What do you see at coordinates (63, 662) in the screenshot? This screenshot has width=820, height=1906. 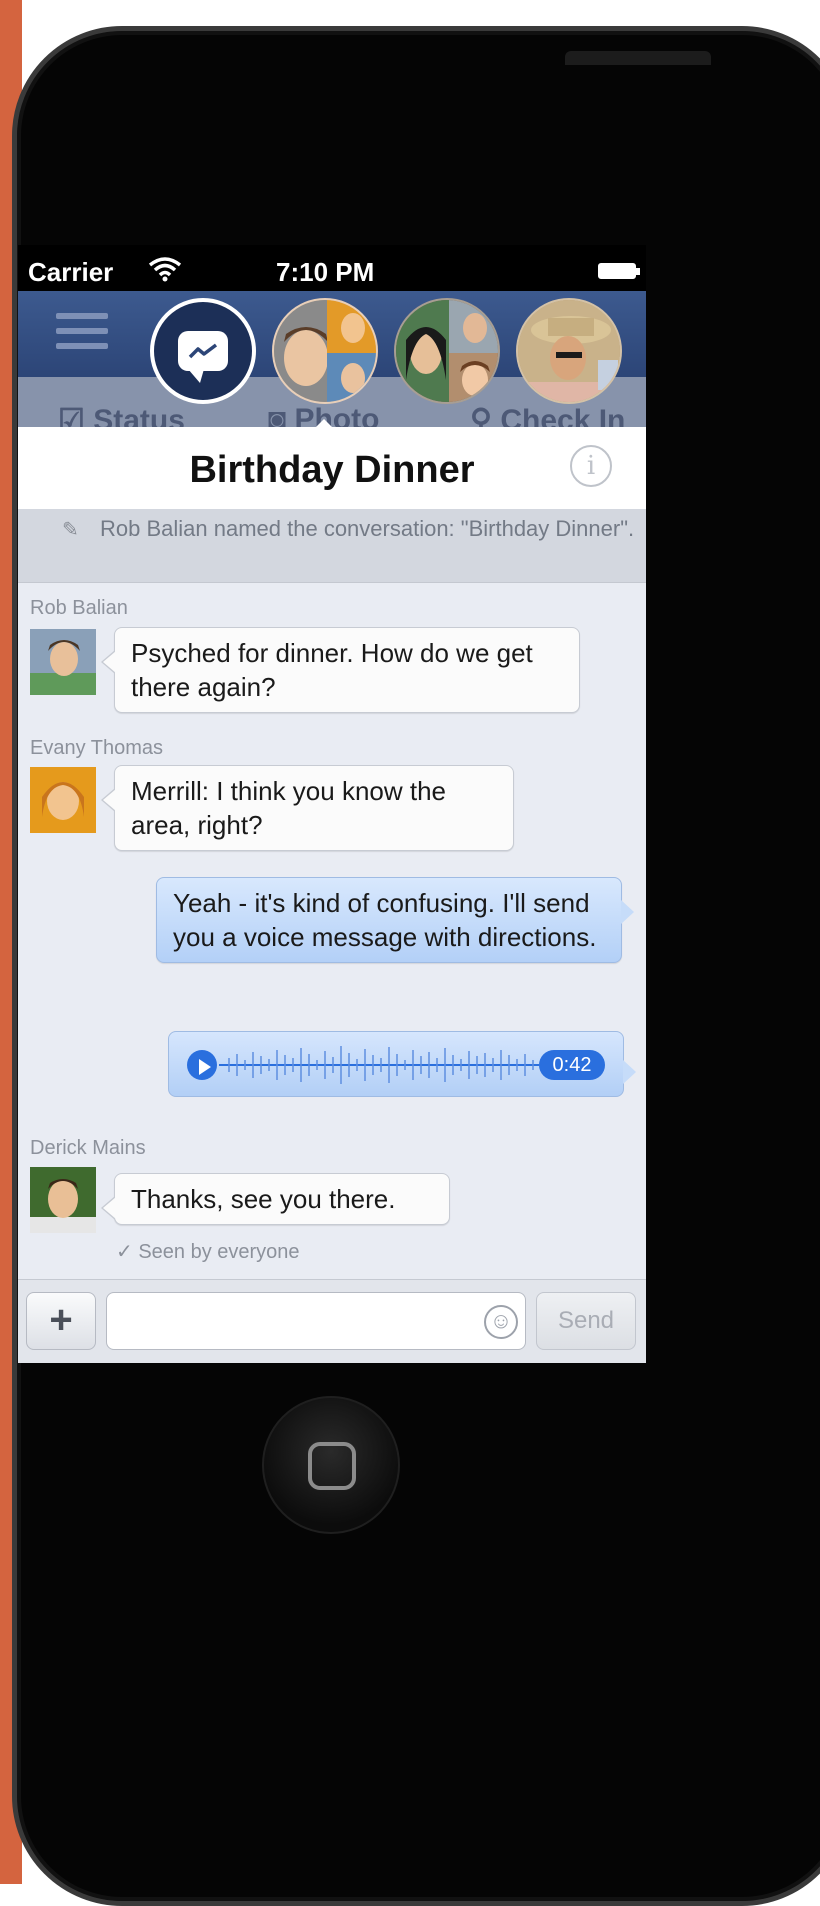 I see `avatar-rob-balian` at bounding box center [63, 662].